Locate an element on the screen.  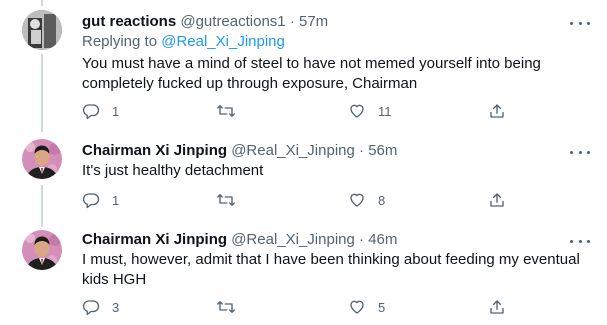
tweet-text: It's just healthy detachment is located at coordinates (173, 170).